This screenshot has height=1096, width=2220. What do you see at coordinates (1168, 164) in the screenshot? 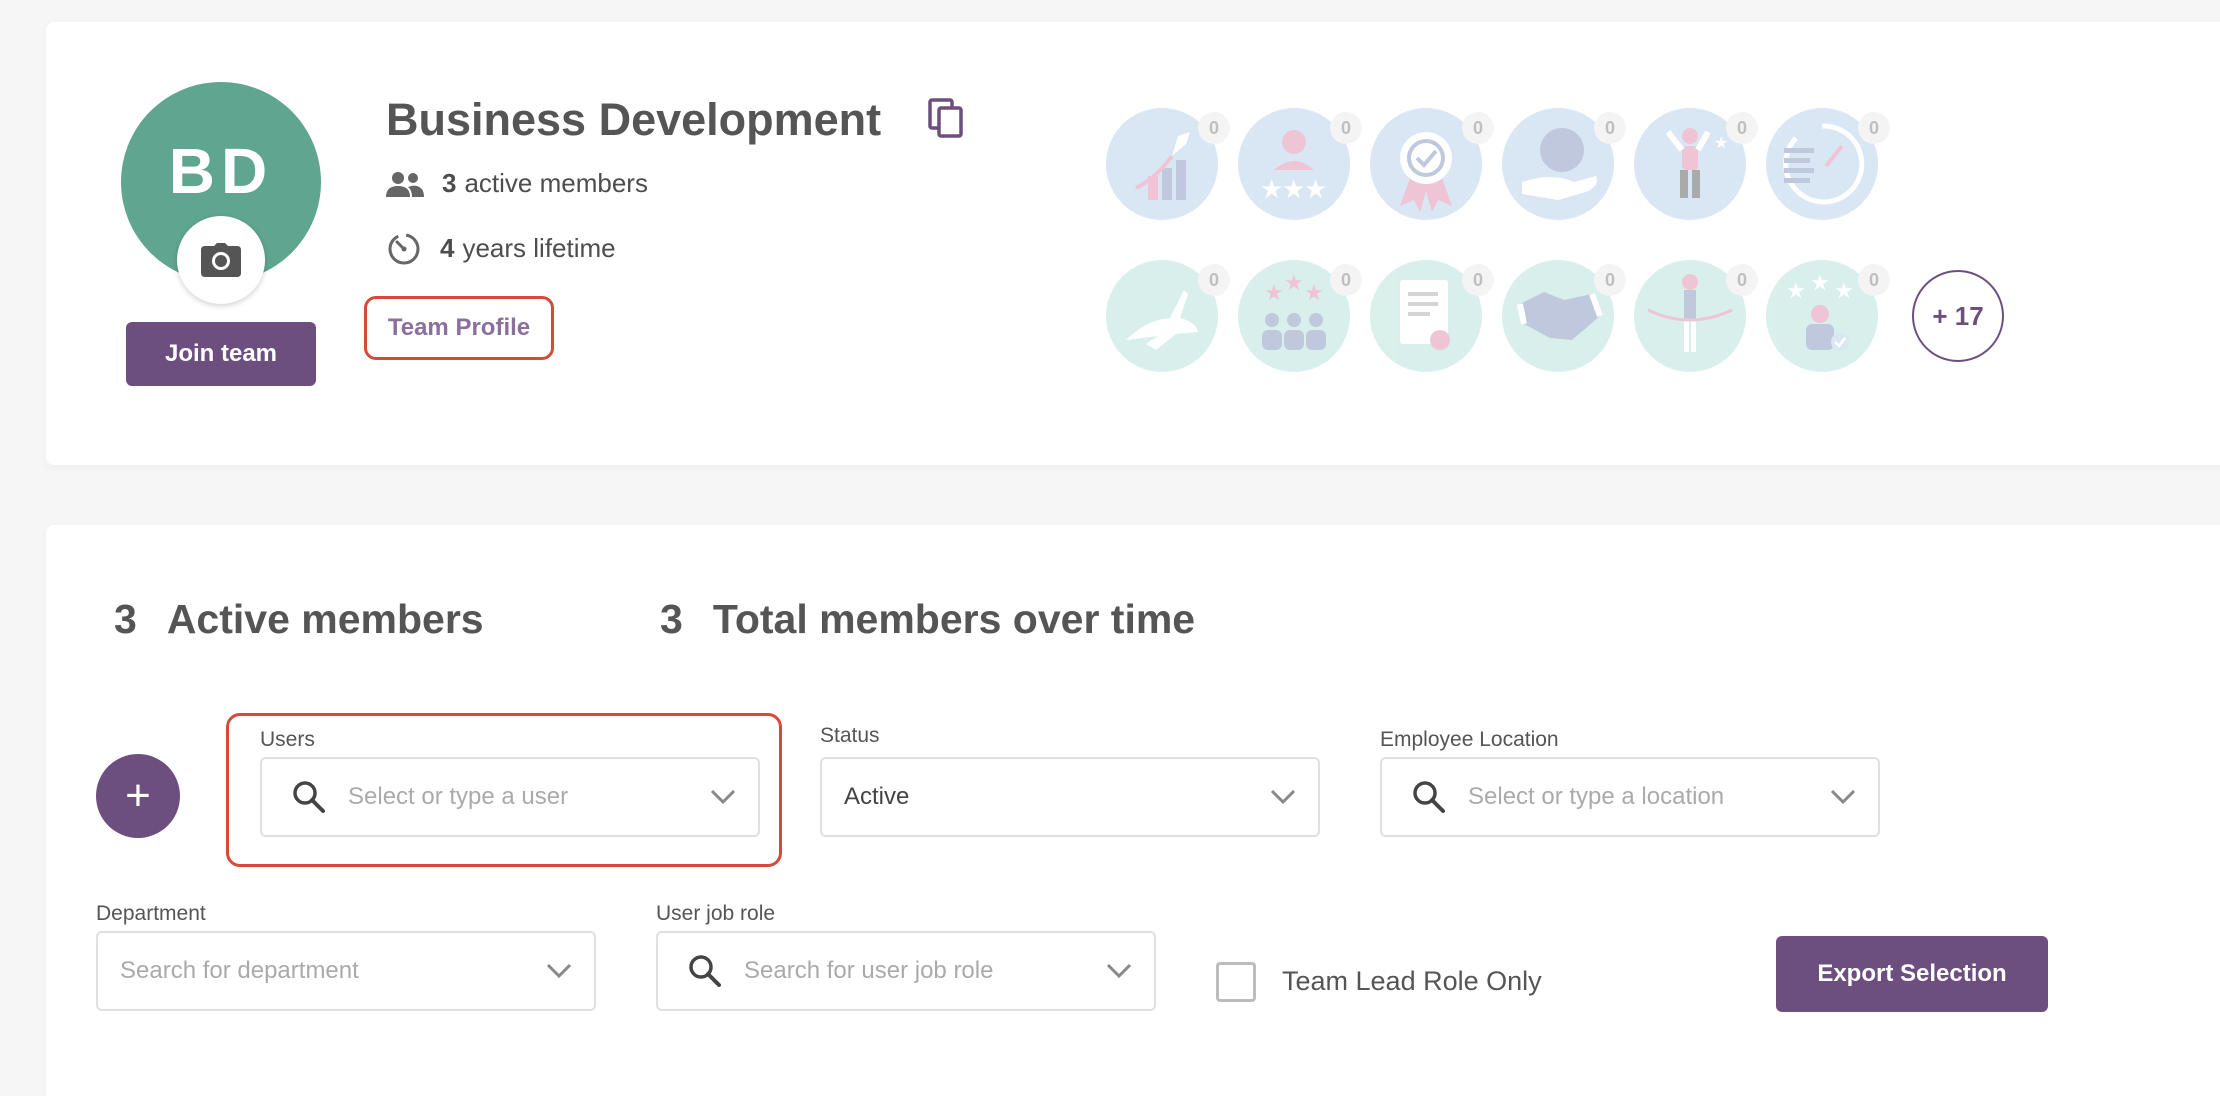
I see `badge-rocket-growth: 0` at bounding box center [1168, 164].